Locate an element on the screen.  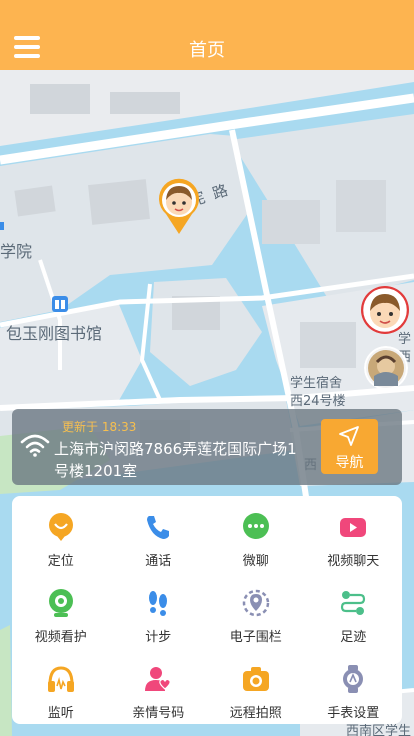
member-avatar is located at coordinates (385, 310).